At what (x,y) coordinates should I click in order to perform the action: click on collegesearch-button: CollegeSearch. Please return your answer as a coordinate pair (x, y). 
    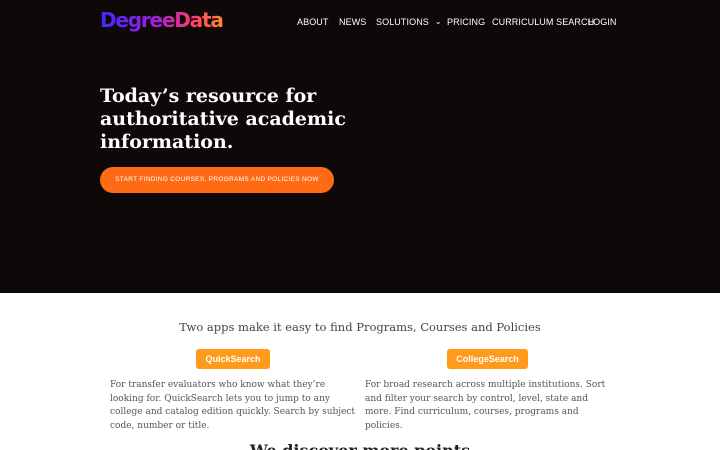
    Looking at the image, I should click on (487, 359).